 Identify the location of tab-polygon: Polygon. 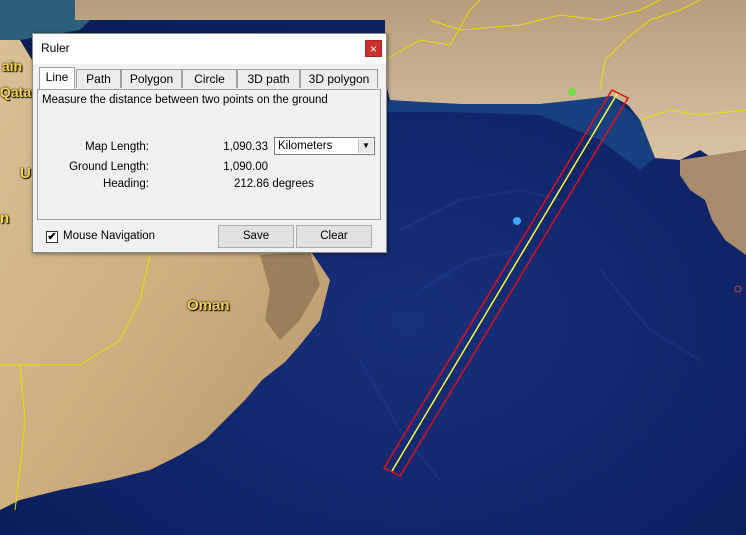
(151, 78).